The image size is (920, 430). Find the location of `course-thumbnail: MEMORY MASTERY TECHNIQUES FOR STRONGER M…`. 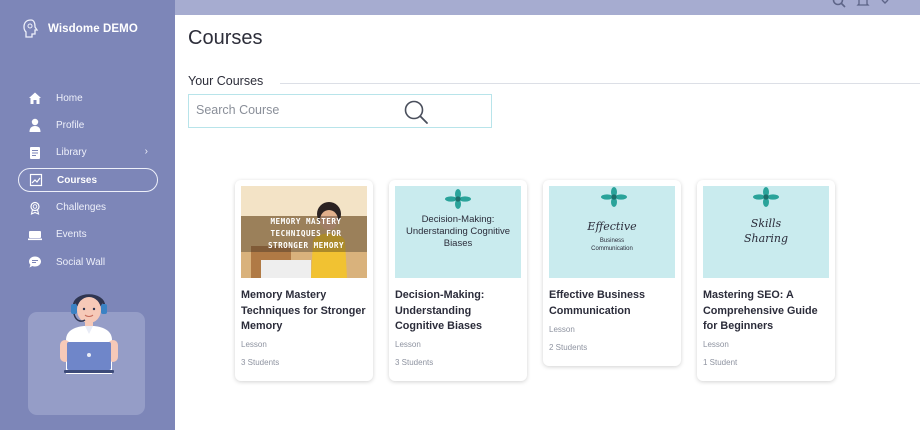

course-thumbnail: MEMORY MASTERY TECHNIQUES FOR STRONGER M… is located at coordinates (304, 232).